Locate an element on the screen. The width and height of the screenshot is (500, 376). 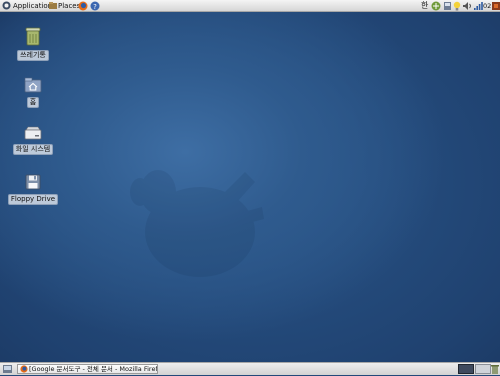
desktop-icon-floppy: Floppy Drive is located at coordinates (33, 189).